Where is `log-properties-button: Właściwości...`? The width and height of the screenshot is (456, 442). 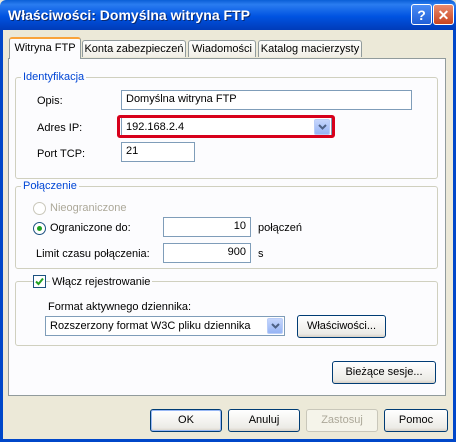
log-properties-button: Właściwości... is located at coordinates (341, 326).